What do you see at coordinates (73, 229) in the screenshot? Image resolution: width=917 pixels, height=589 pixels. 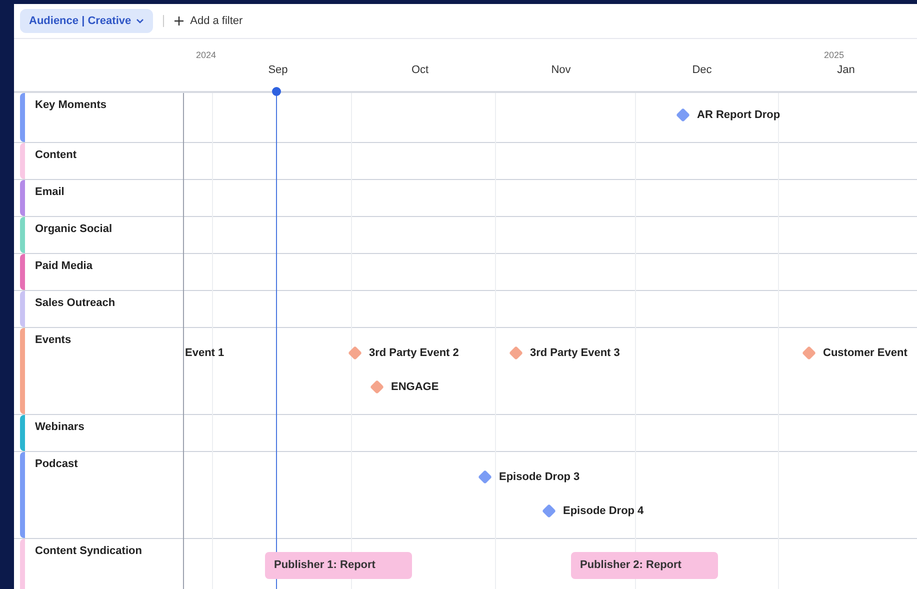 I see `row-label: Organic Social` at bounding box center [73, 229].